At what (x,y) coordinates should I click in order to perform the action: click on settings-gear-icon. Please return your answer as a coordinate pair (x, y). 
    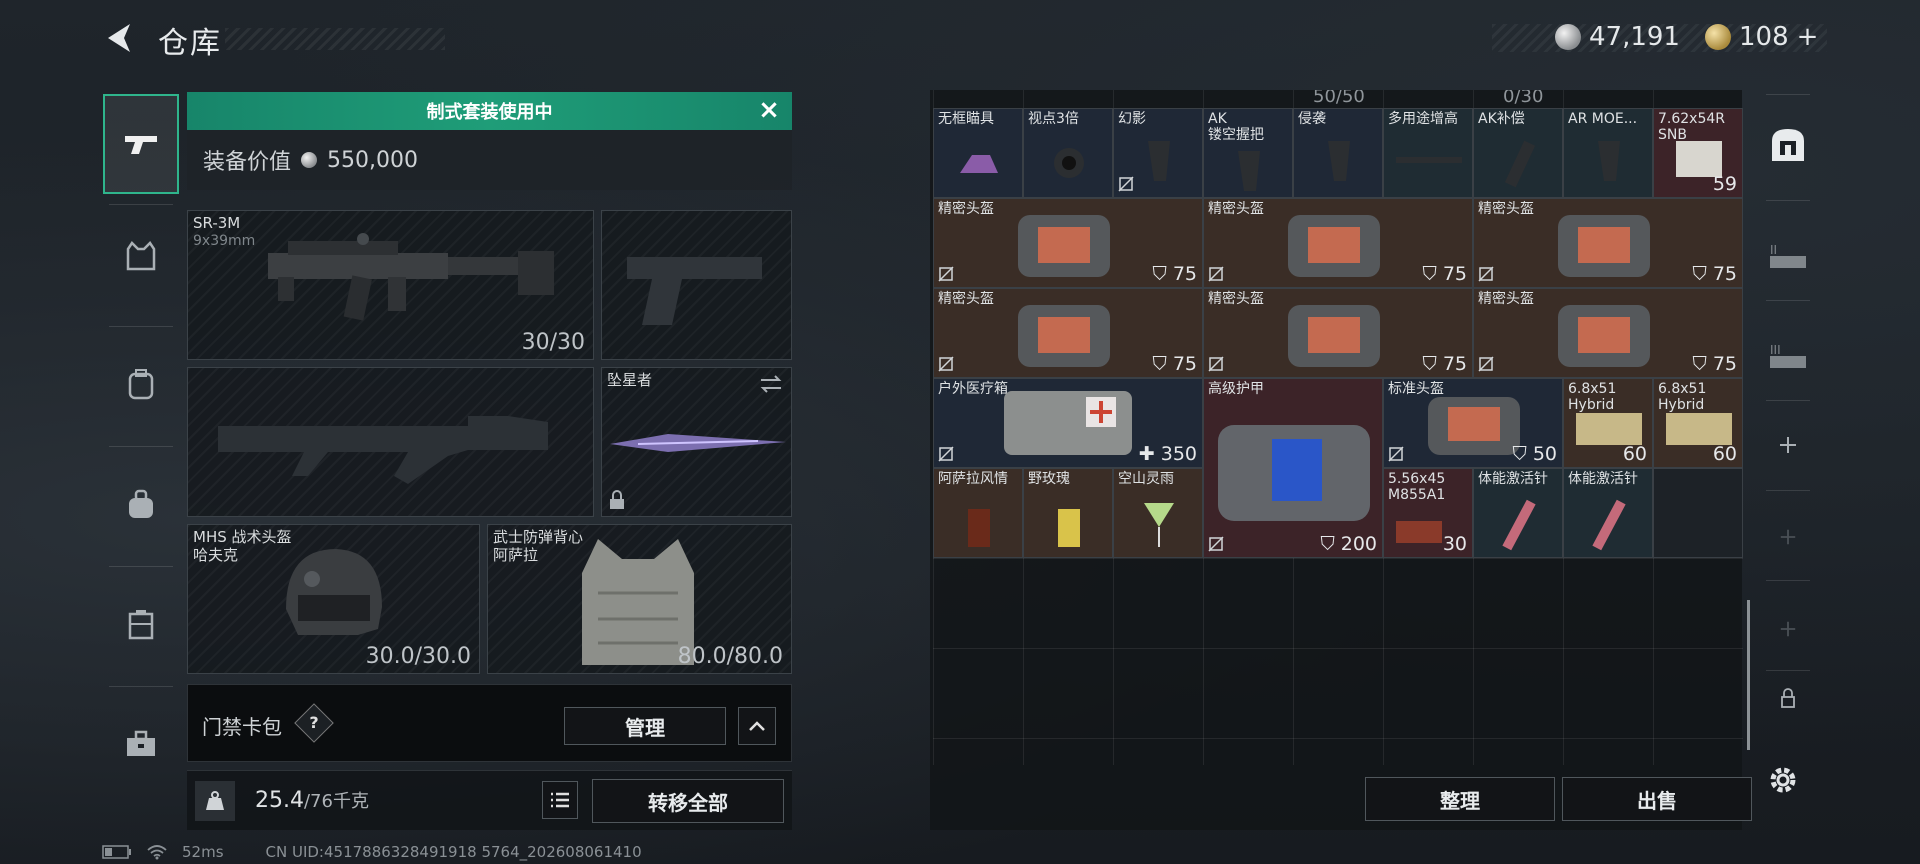
    Looking at the image, I should click on (1783, 780).